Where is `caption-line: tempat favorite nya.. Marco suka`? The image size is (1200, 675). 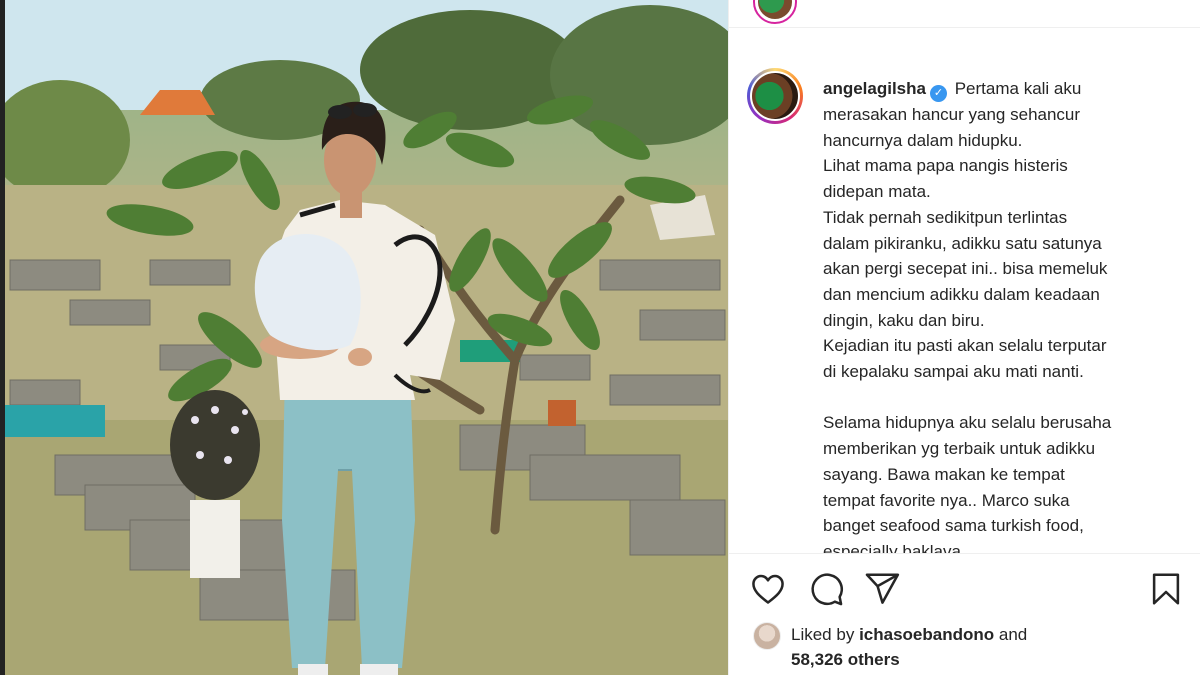 caption-line: tempat favorite nya.. Marco suka is located at coordinates (946, 500).